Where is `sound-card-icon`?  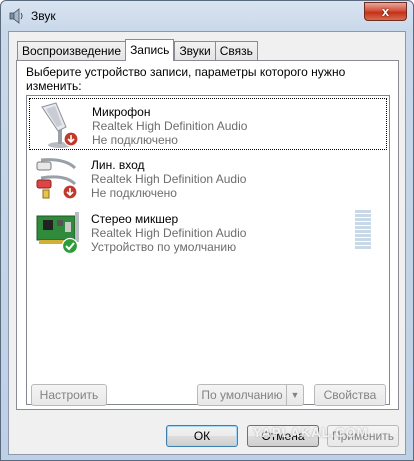
sound-card-icon is located at coordinates (57, 233).